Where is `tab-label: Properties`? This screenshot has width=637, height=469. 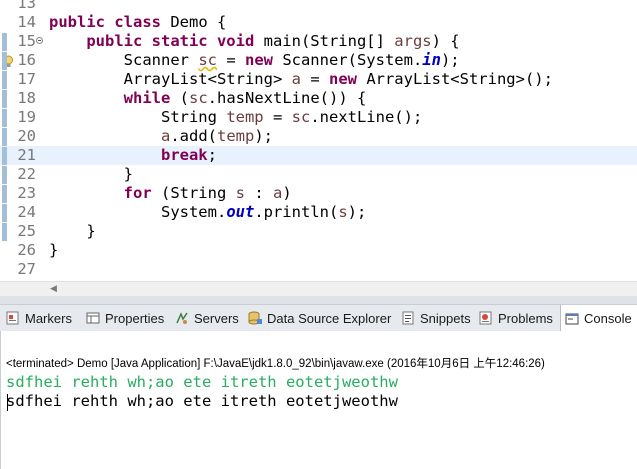 tab-label: Properties is located at coordinates (135, 318).